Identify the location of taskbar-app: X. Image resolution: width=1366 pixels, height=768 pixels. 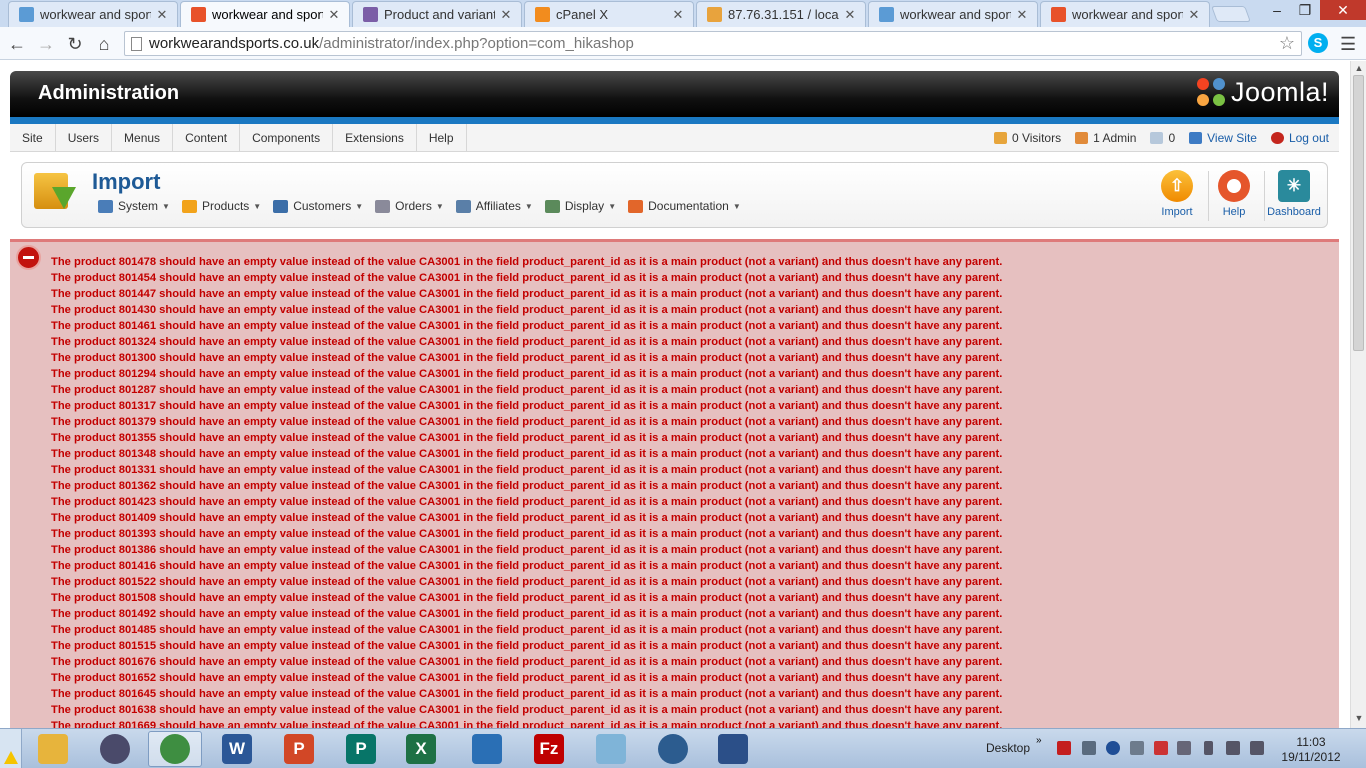
(421, 749).